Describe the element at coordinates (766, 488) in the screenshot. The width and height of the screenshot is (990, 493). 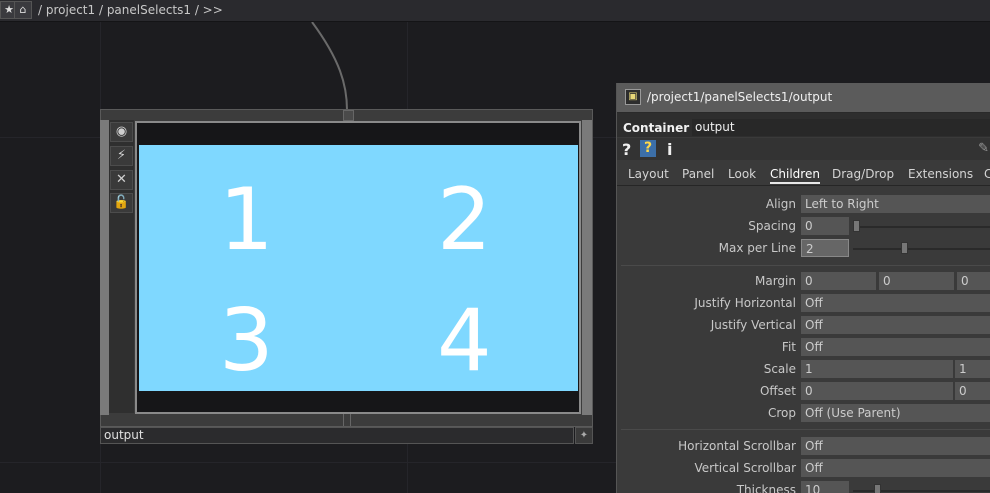
I see `thickness-label: Thickness` at that location.